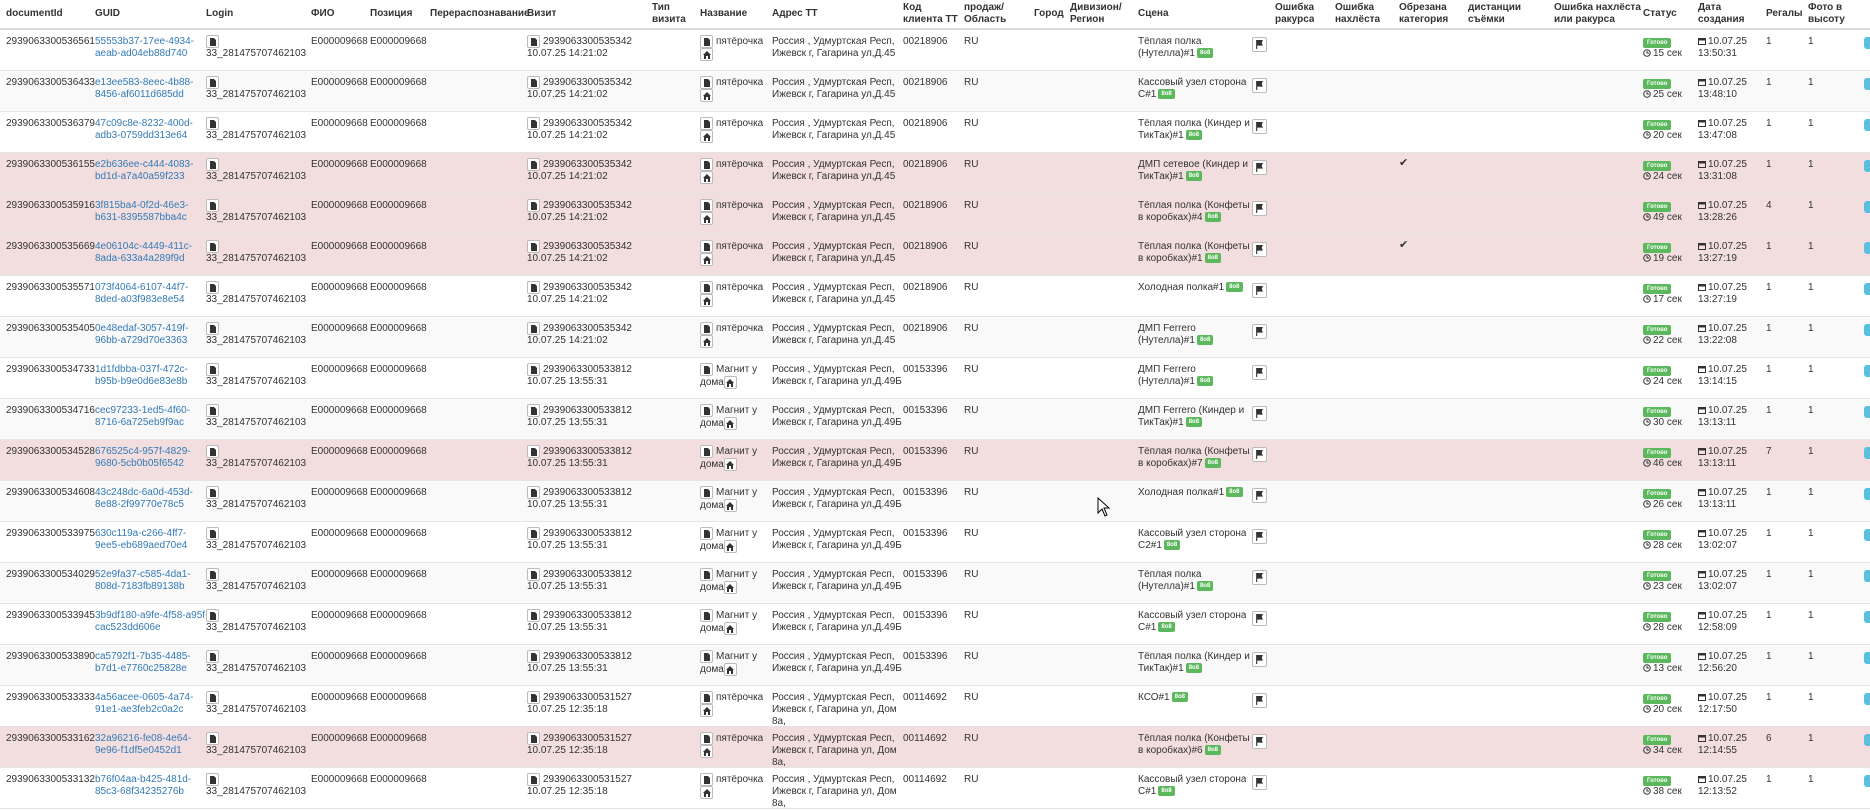  I want to click on column-header: Визит, so click(541, 14).